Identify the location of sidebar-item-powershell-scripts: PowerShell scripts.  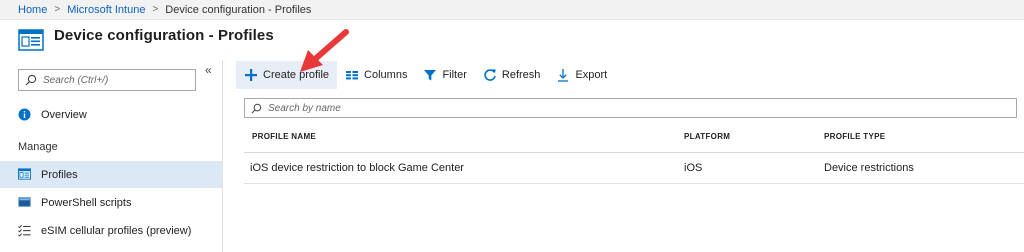
(111, 202).